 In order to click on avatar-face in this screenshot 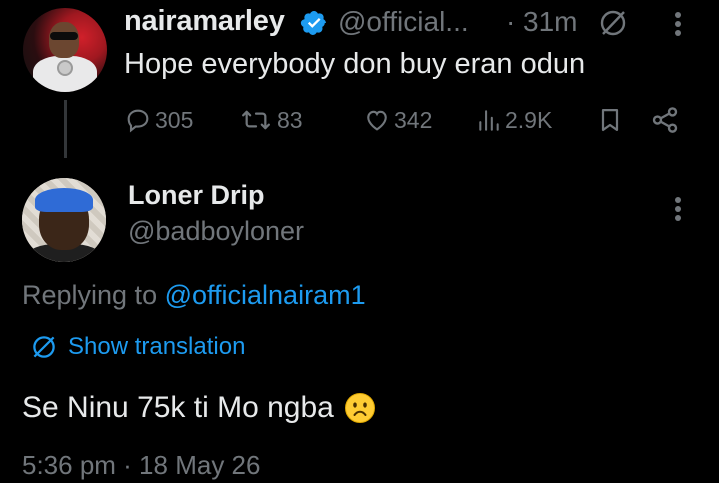, I will do `click(64, 40)`.